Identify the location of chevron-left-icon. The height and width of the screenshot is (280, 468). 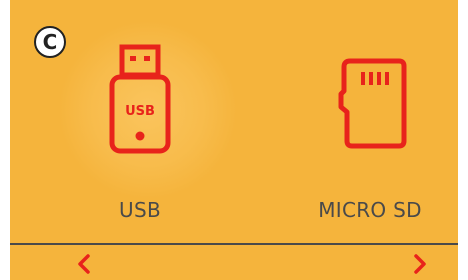
(84, 264).